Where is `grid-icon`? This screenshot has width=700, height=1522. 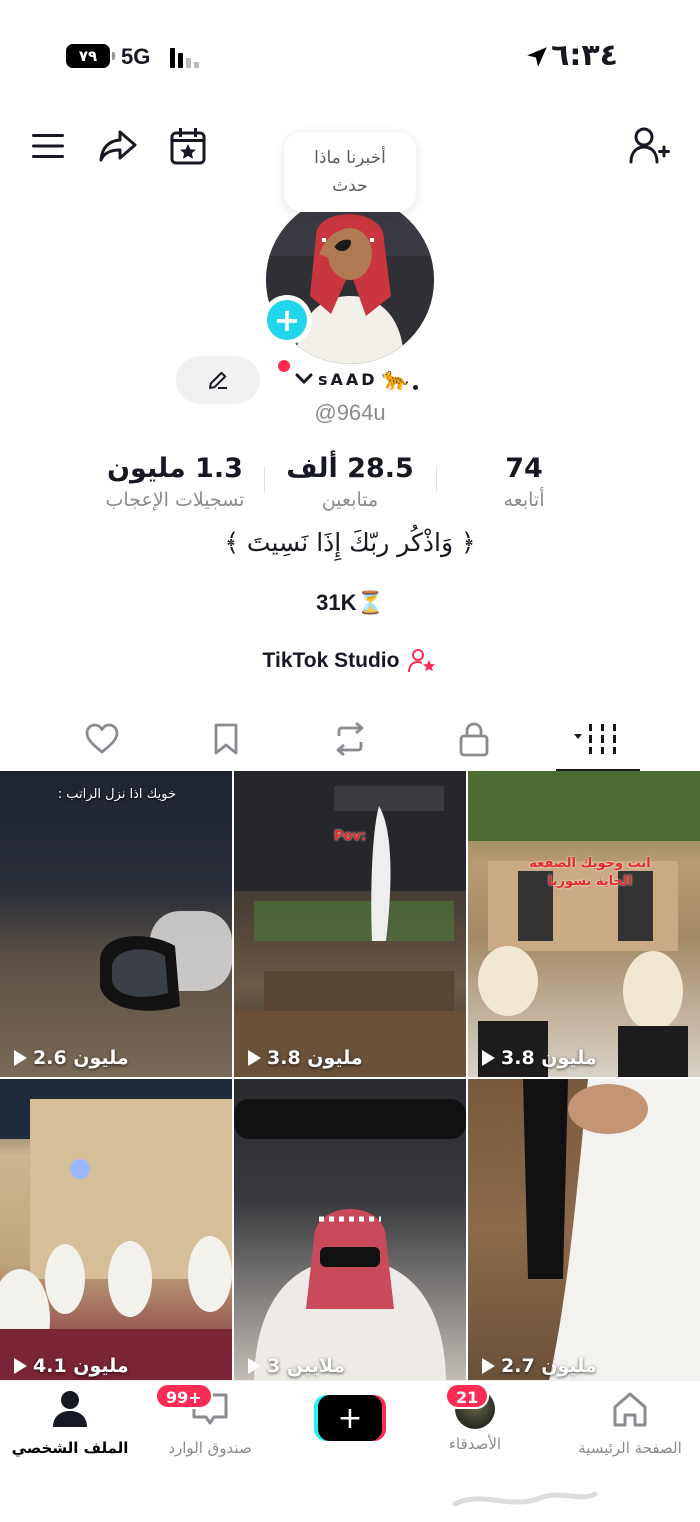
grid-icon is located at coordinates (595, 739).